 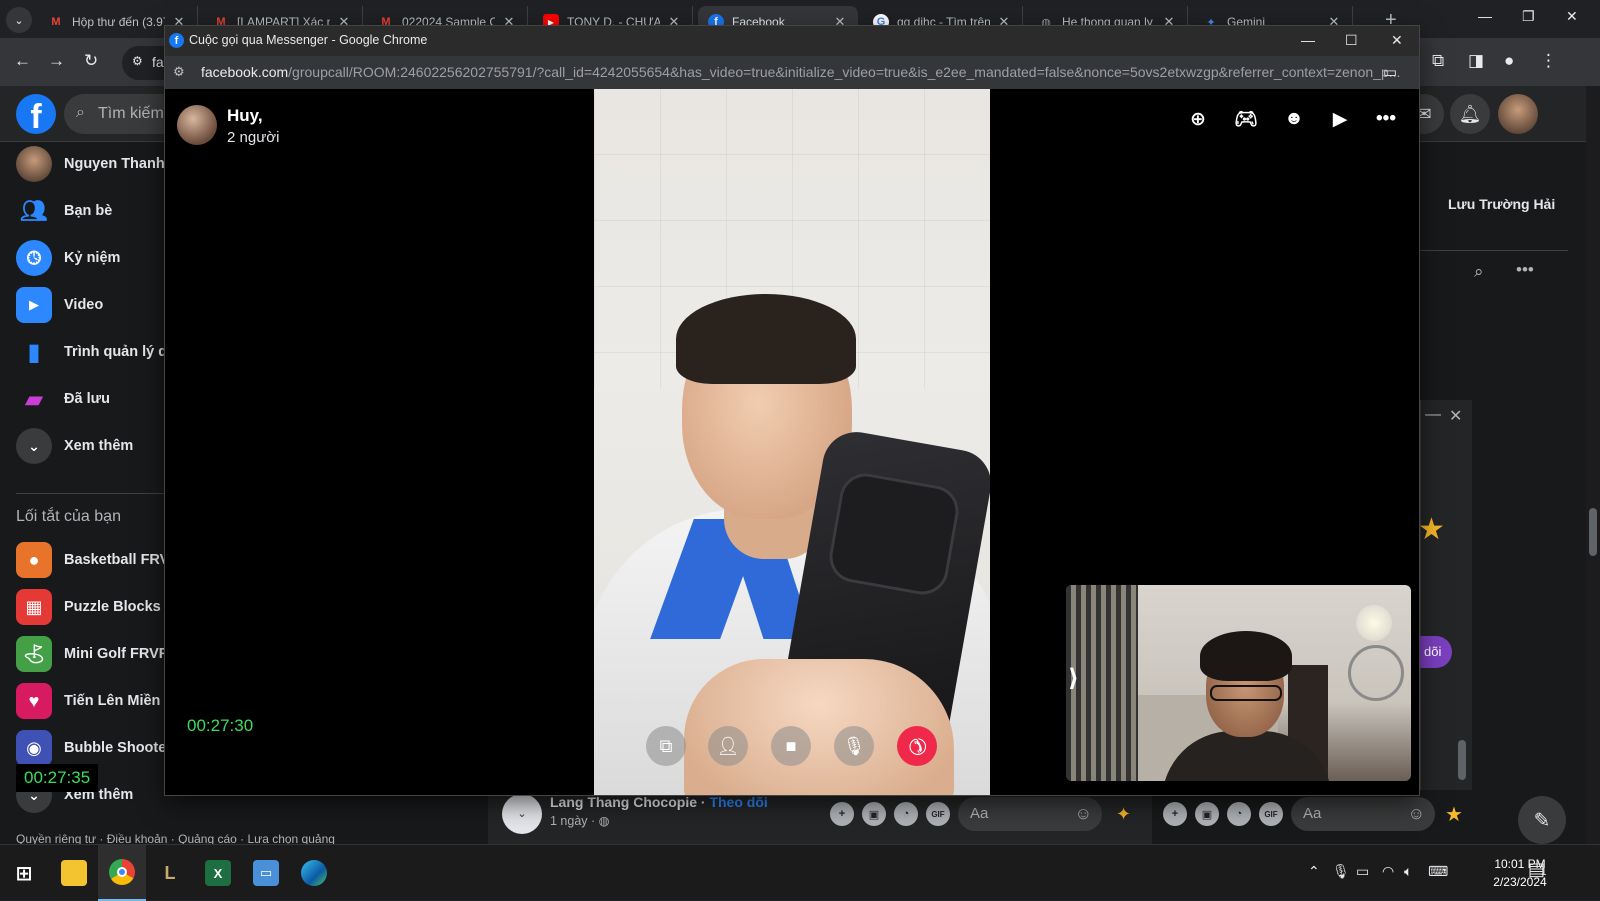 I want to click on share-screen-icon: ▶, so click(x=1340, y=119).